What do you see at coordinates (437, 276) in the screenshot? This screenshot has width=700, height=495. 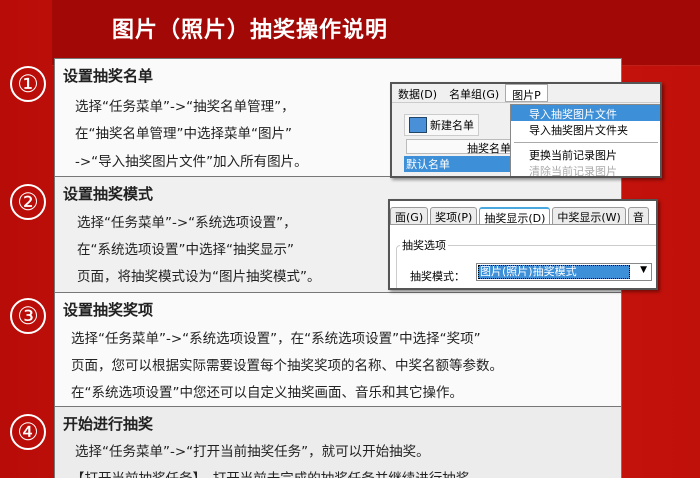 I see `draw-mode-label: 抽奖模式：` at bounding box center [437, 276].